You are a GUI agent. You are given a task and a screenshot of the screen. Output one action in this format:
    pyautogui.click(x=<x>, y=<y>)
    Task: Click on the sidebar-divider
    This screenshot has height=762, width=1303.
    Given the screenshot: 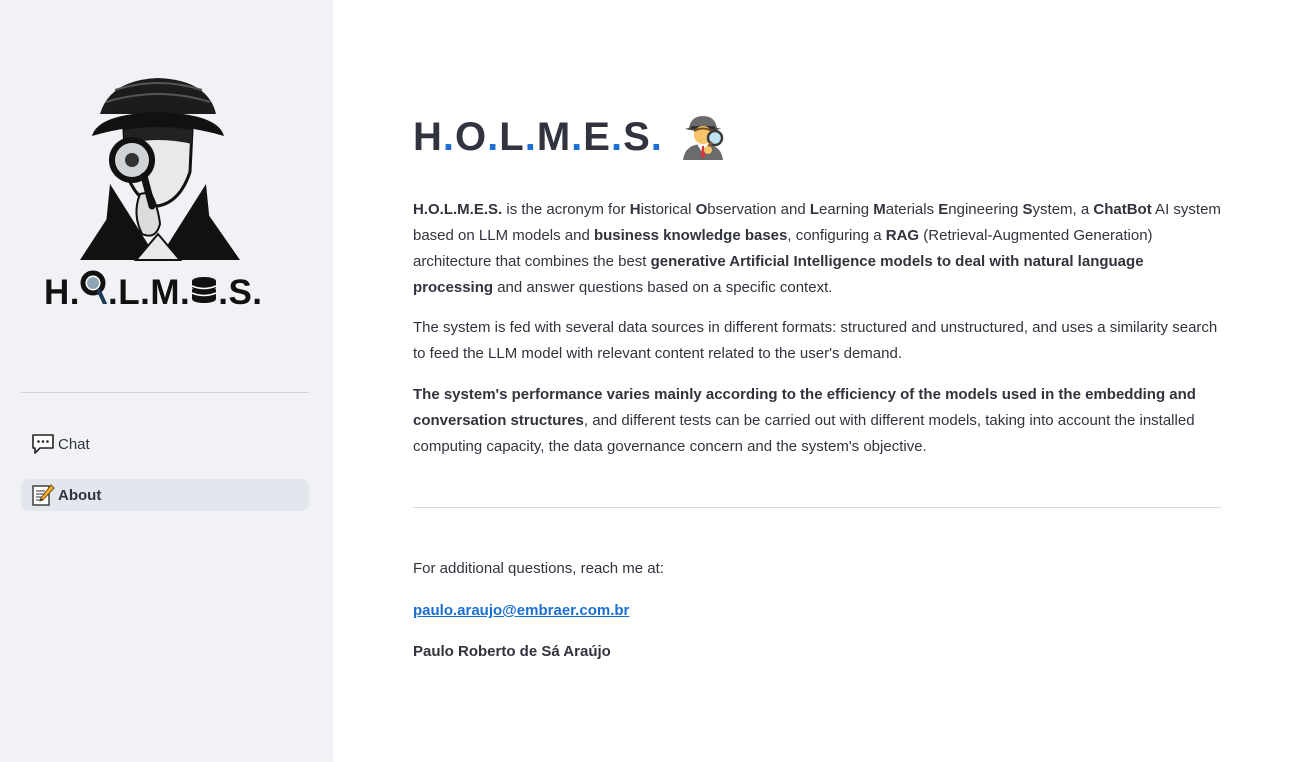 What is the action you would take?
    pyautogui.click(x=165, y=392)
    